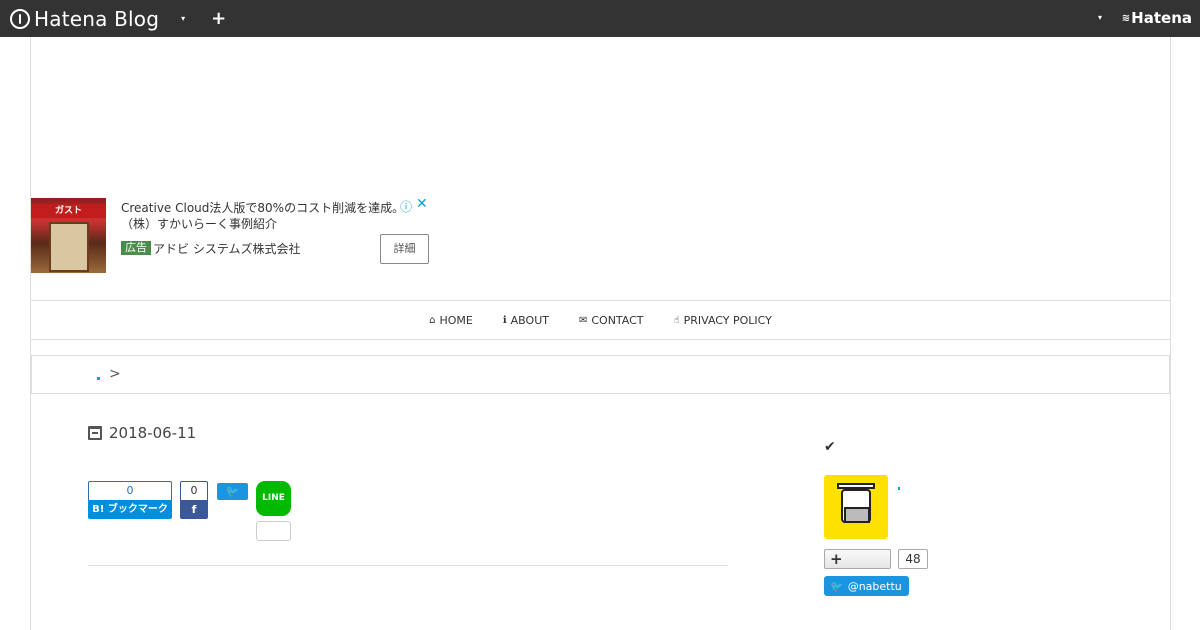 This screenshot has width=1200, height=630. I want to click on nav-item-home: ⌂ HOME, so click(451, 320).